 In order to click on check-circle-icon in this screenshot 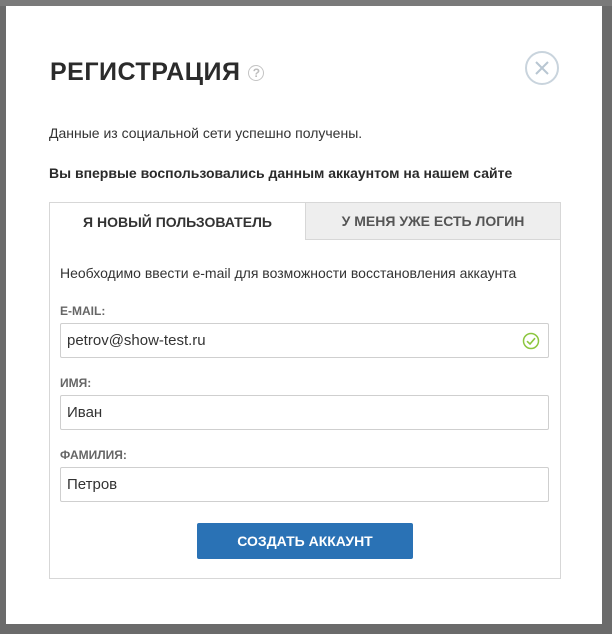, I will do `click(531, 341)`.